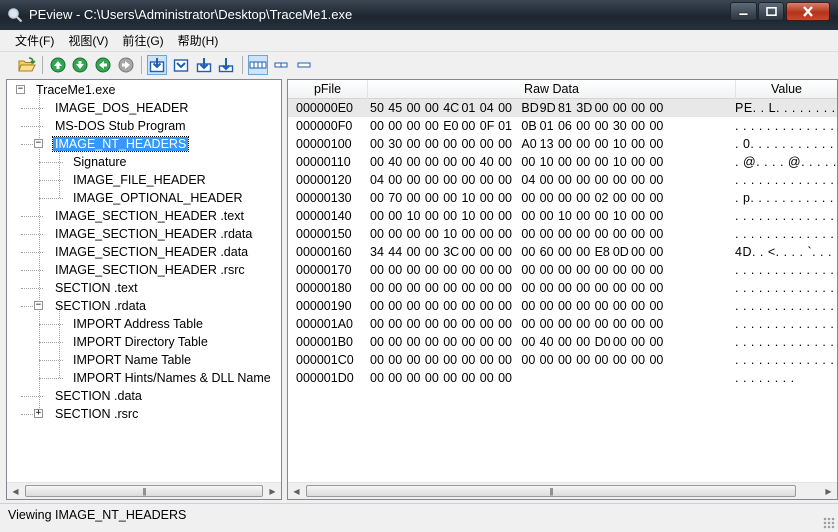 This screenshot has width=838, height=532. What do you see at coordinates (304, 65) in the screenshot?
I see `format-qword-button` at bounding box center [304, 65].